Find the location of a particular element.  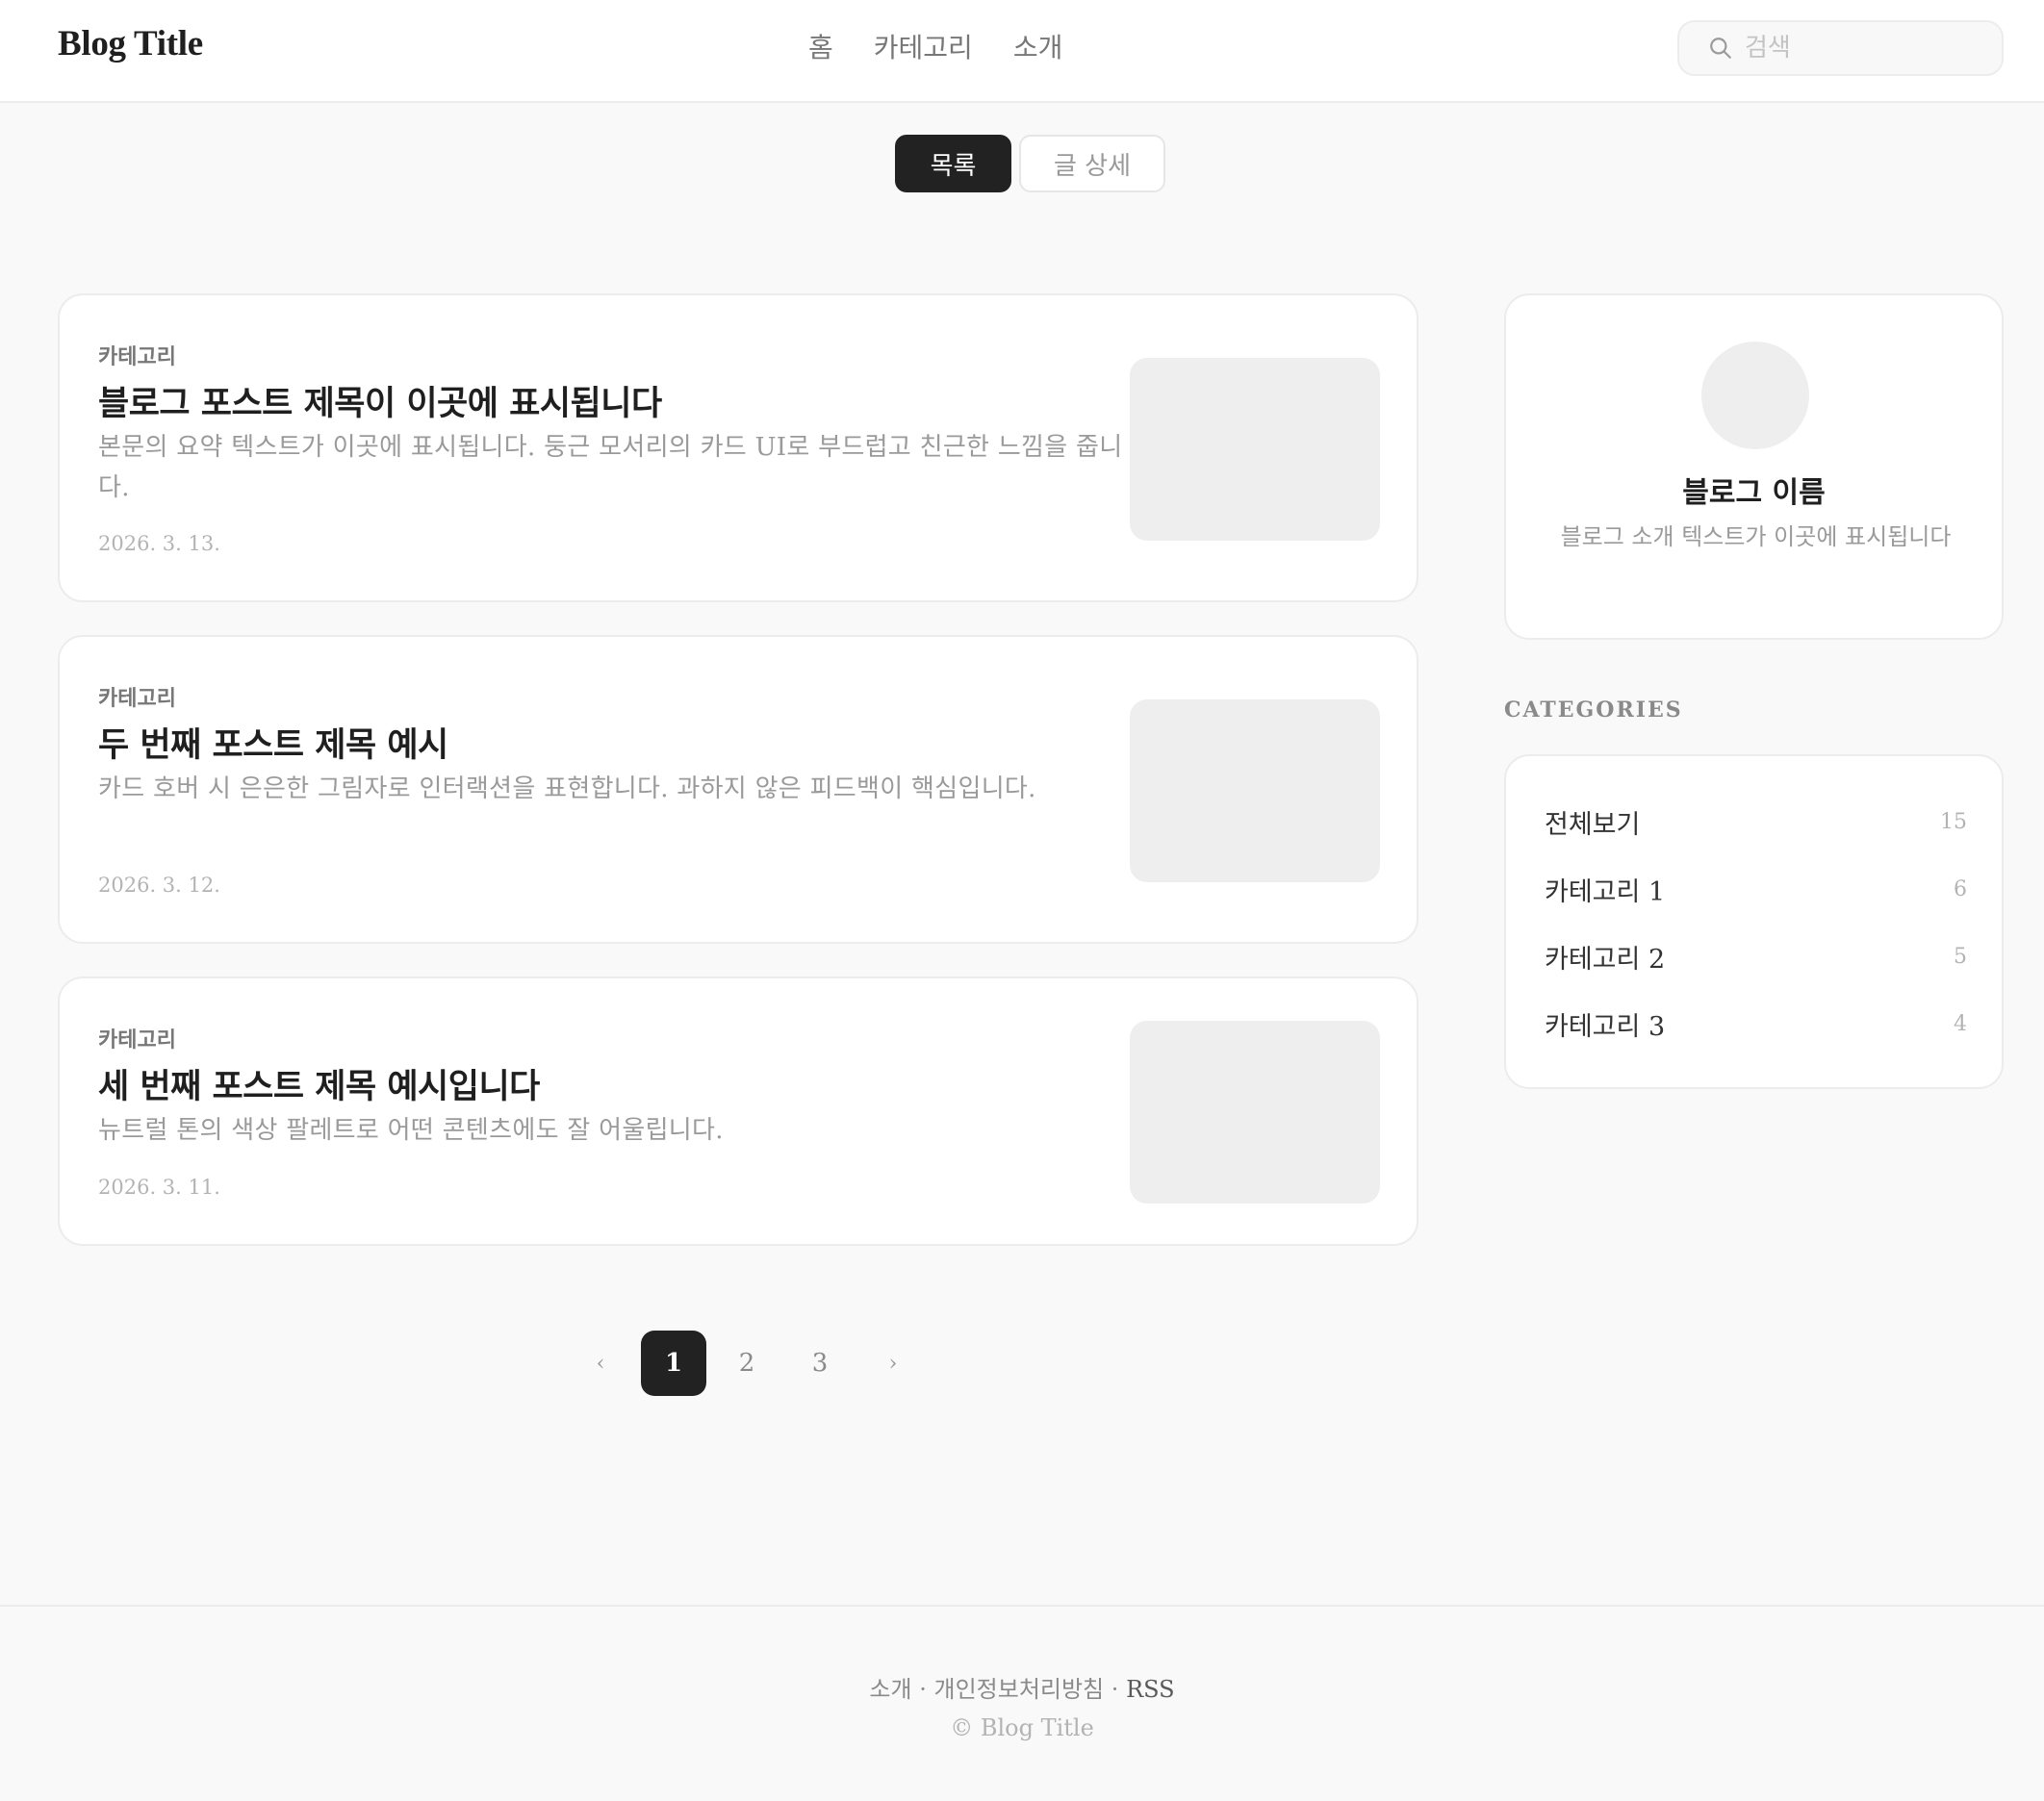

page-button-3: 3 is located at coordinates (820, 1363).